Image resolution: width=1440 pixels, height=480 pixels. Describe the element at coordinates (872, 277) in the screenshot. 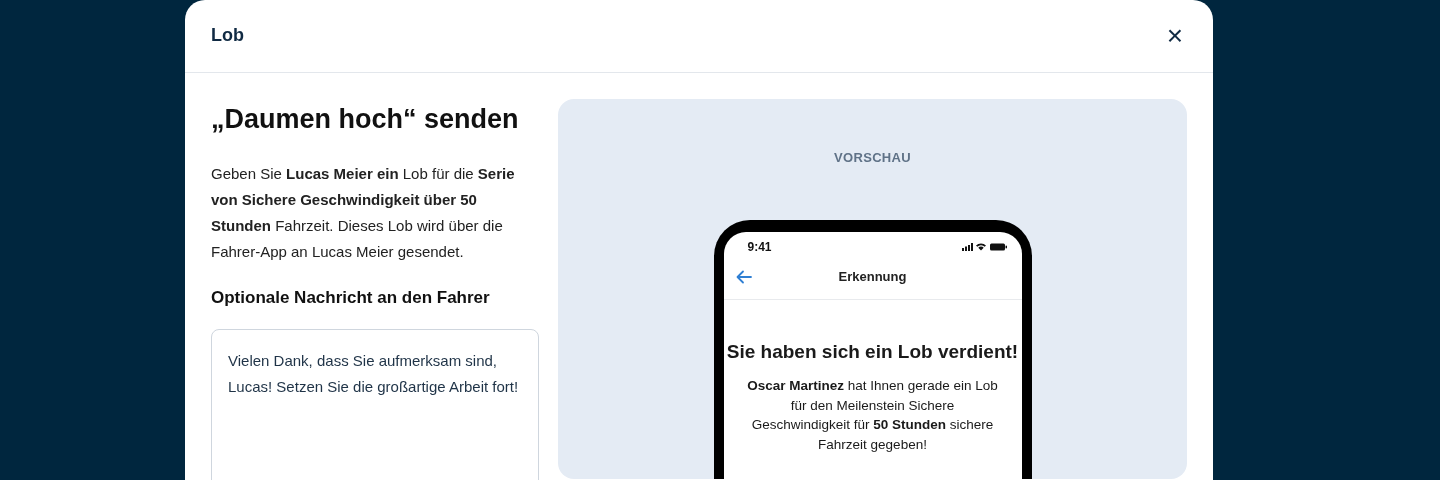

I see `screen-title: Erkennung` at that location.